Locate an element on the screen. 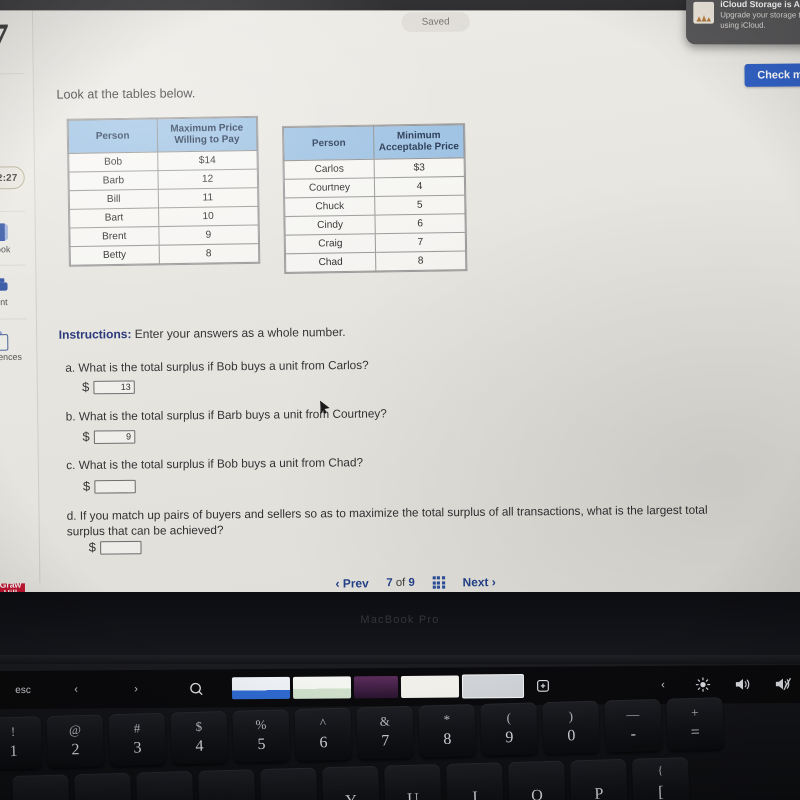 The width and height of the screenshot is (800, 800). key-lower: 5 is located at coordinates (261, 744).